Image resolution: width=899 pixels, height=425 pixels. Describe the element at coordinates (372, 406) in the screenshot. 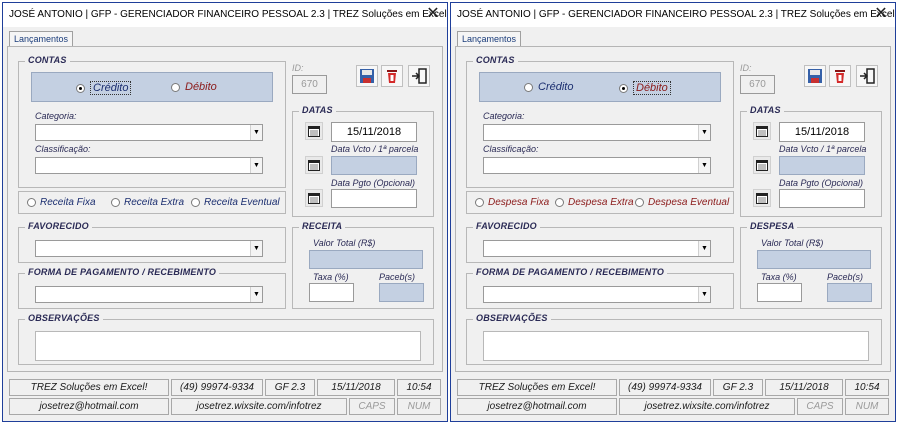

I see `status-caps: CAPS` at that location.